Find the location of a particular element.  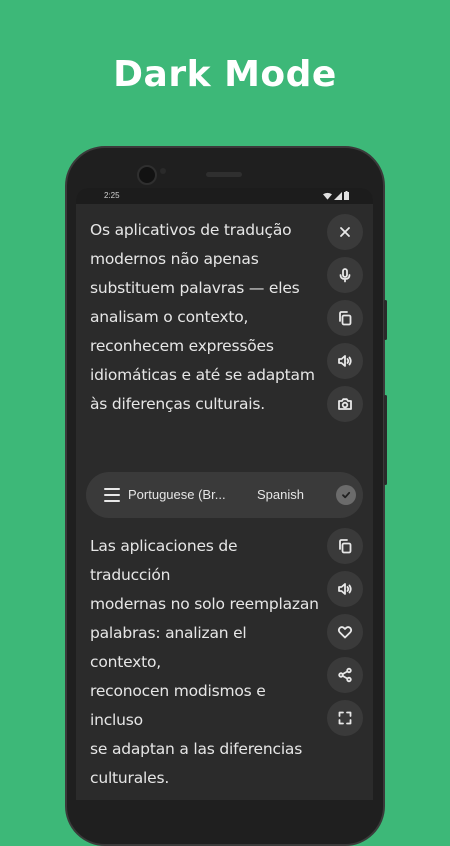

share-icon is located at coordinates (345, 675).